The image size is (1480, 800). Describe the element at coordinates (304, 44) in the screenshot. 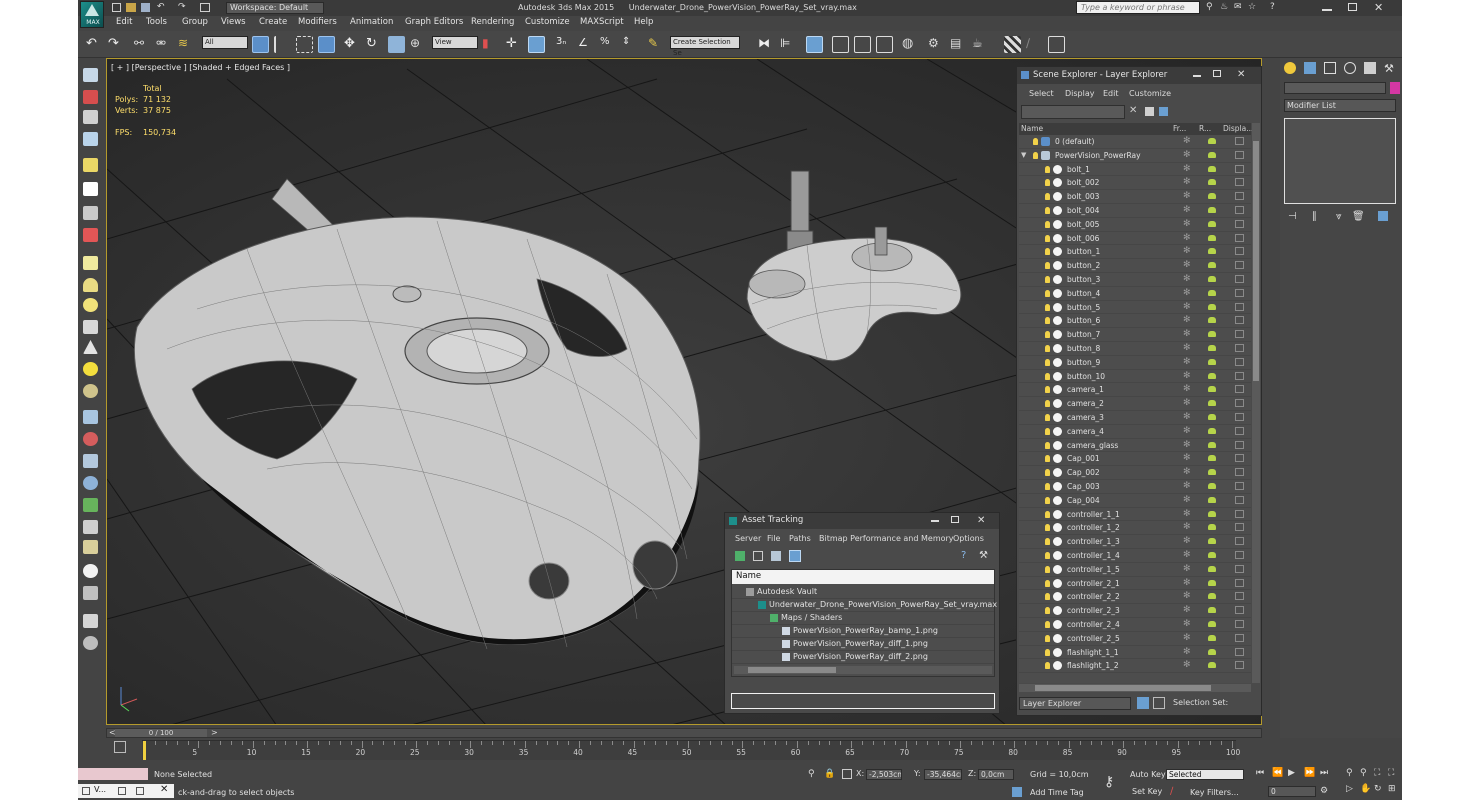

I see `rectangular-selection-icon` at that location.